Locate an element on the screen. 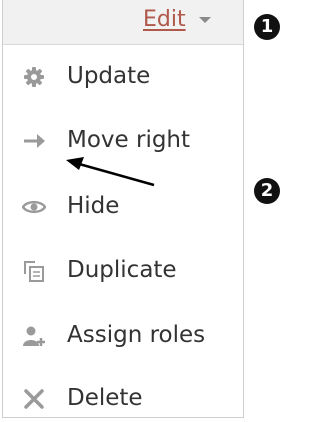 The height and width of the screenshot is (422, 320). menu-item-assign-roles: Assign roles is located at coordinates (123, 336).